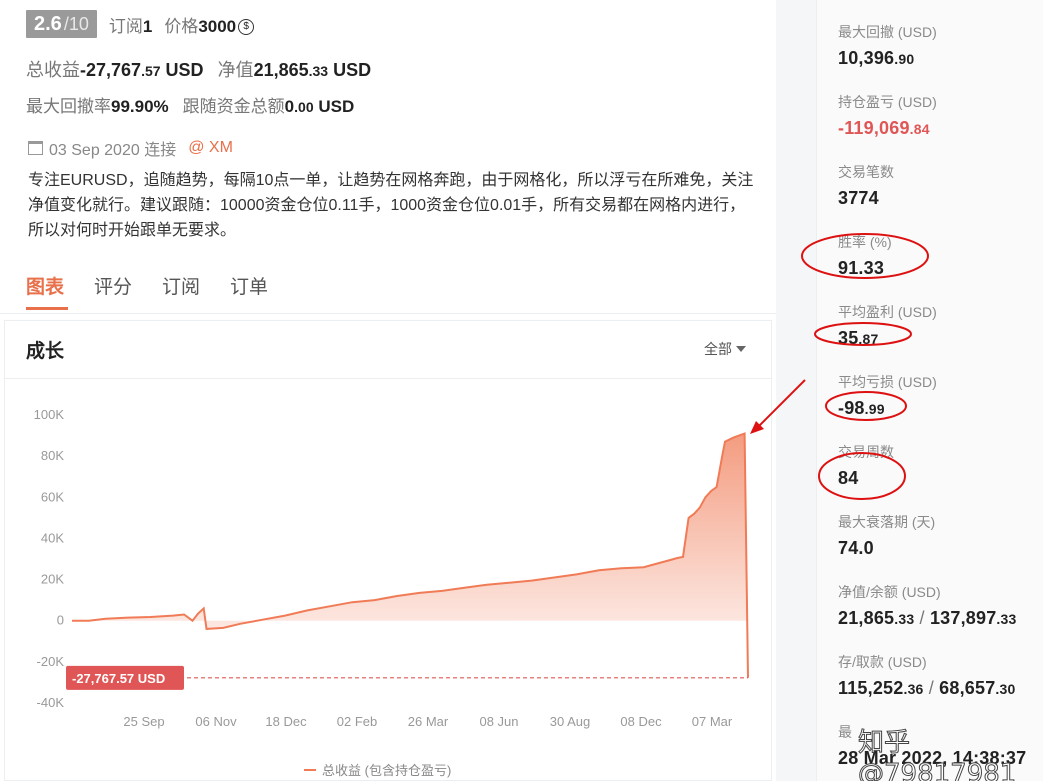  I want to click on stat-value-int-2: 68,657, so click(967, 688).